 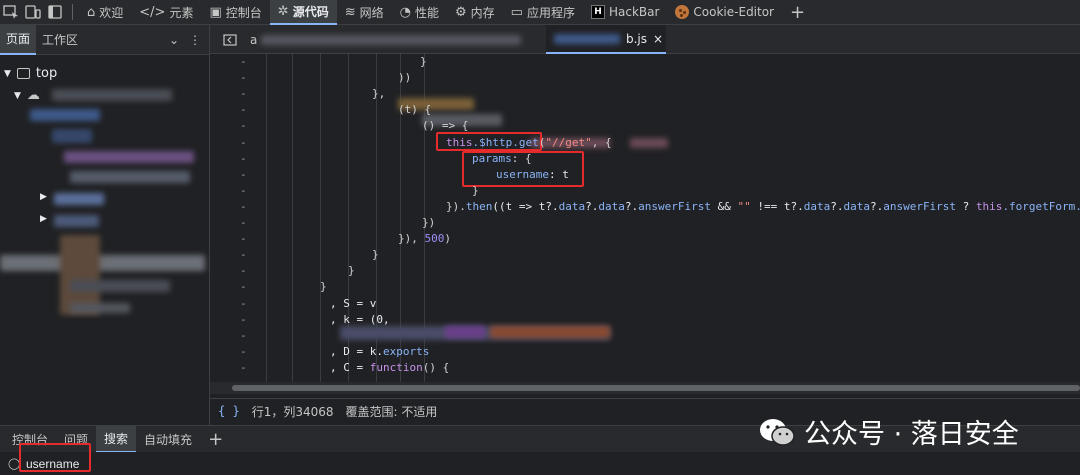 What do you see at coordinates (682, 12) in the screenshot?
I see `cookie-icon` at bounding box center [682, 12].